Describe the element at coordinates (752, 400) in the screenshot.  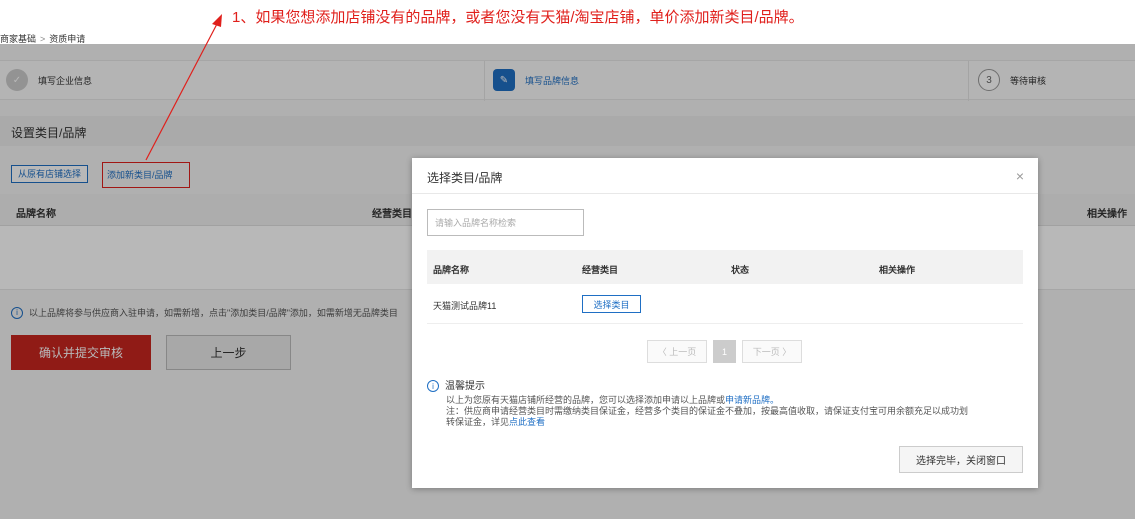
I see `apply-new-brand-link: 申请新品牌。` at that location.